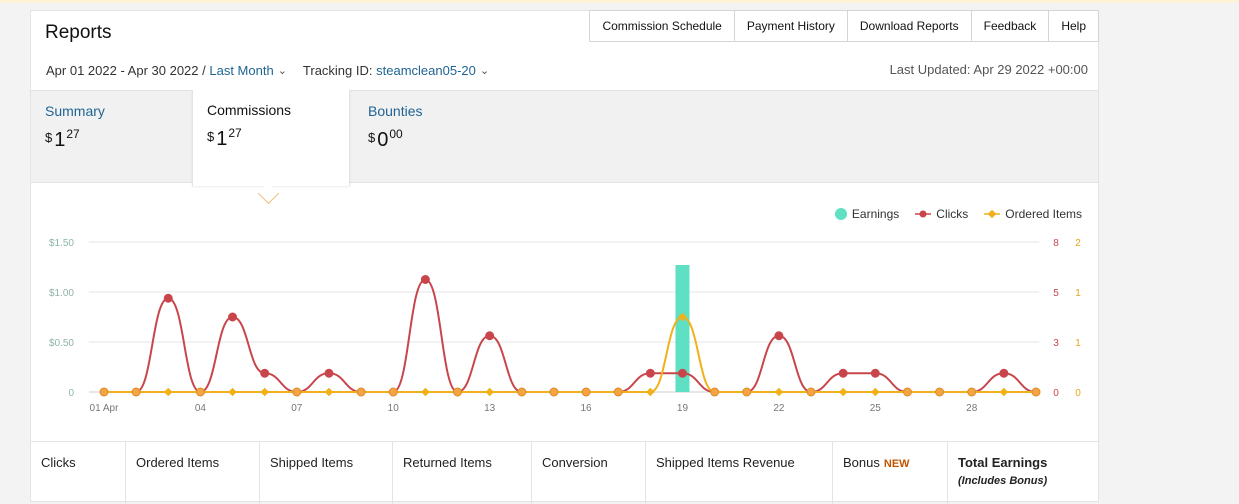  What do you see at coordinates (1023, 473) in the screenshot?
I see `stat-total-earnings: Total Earnings (Includes Bonus)` at bounding box center [1023, 473].